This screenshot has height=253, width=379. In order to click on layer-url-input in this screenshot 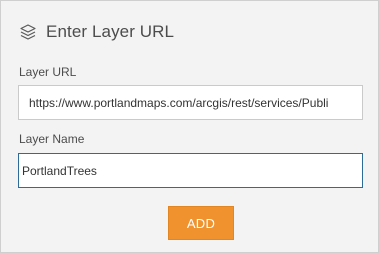, I will do `click(190, 102)`.